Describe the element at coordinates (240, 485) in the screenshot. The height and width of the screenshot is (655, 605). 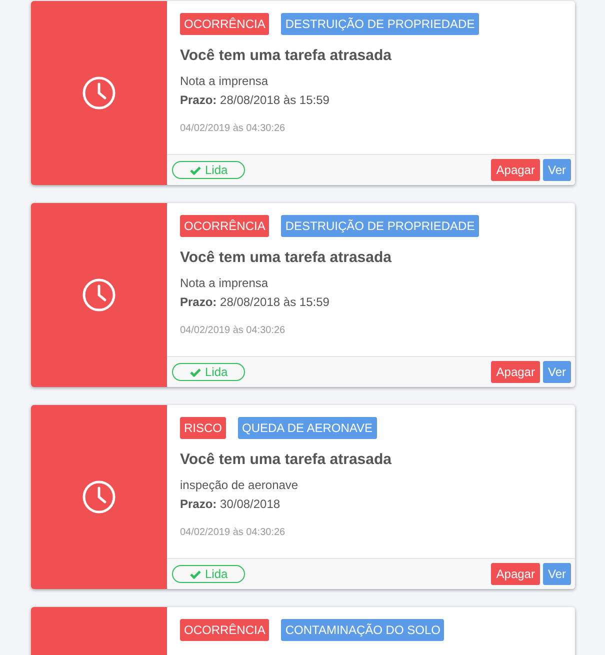
I see `notification-description: inspeção de aeronave` at that location.